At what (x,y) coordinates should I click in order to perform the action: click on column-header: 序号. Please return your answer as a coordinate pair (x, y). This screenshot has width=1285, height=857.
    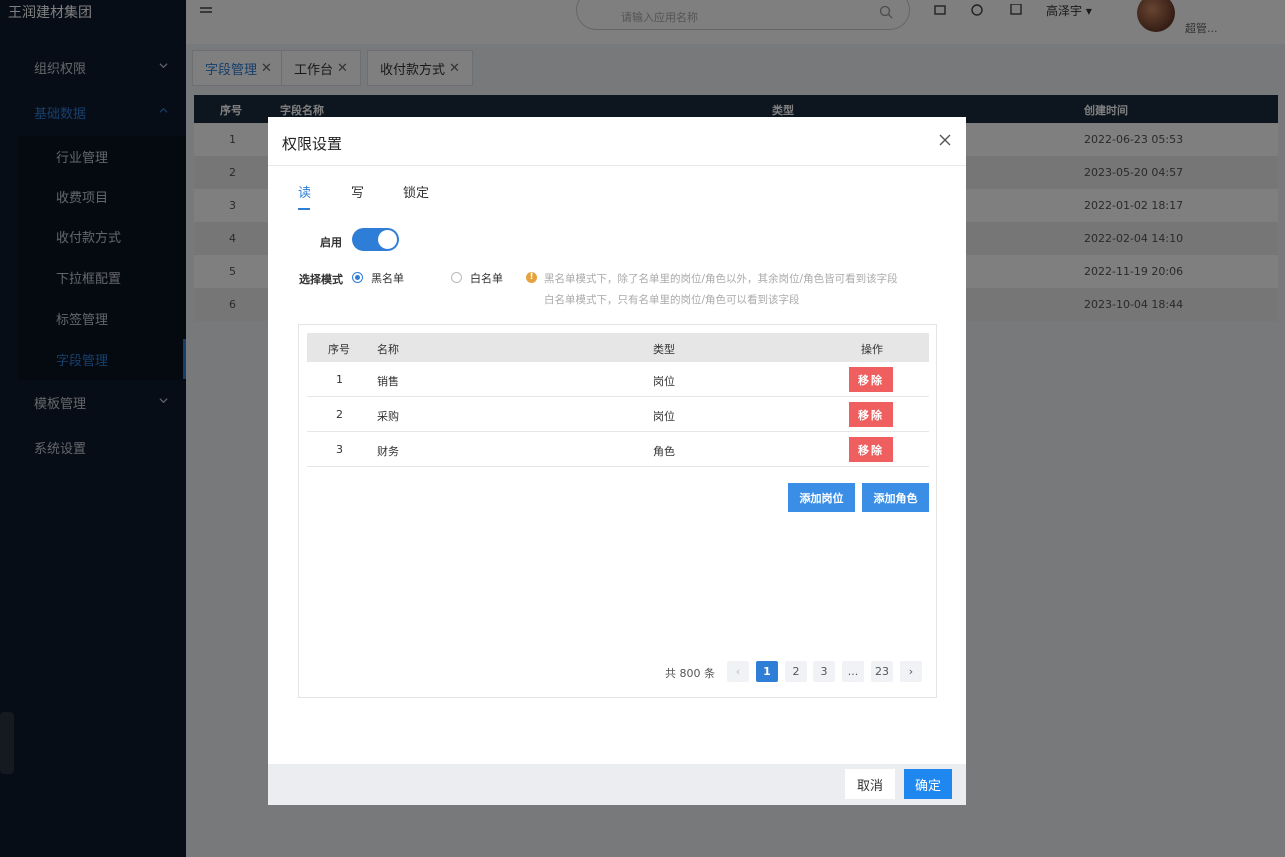
    Looking at the image, I should click on (339, 349).